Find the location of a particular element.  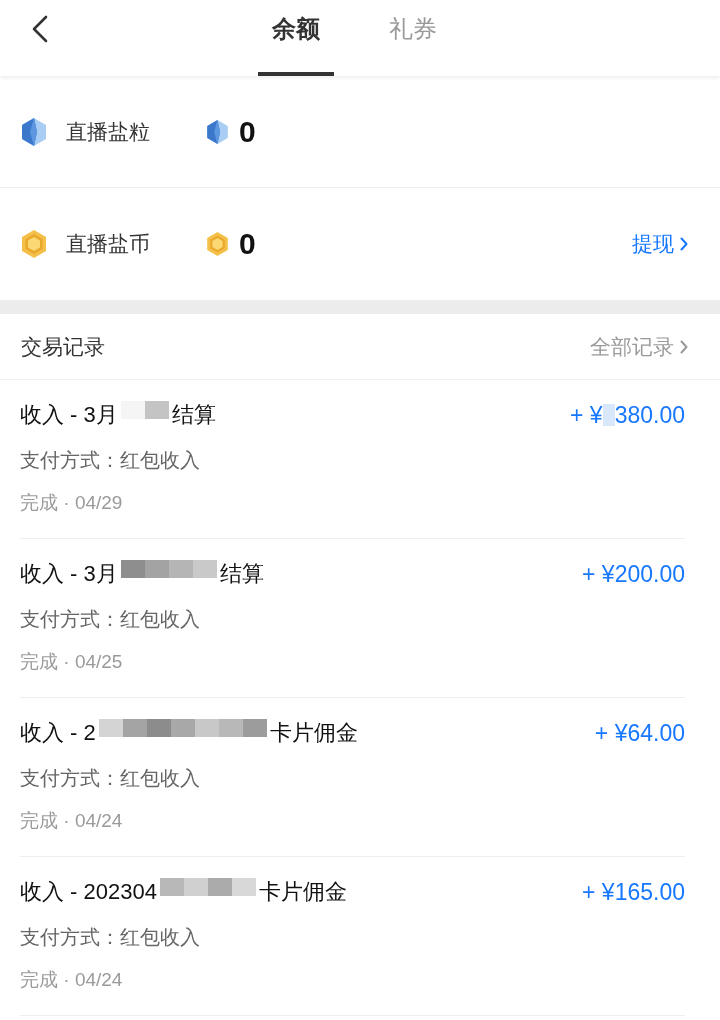

tab: 余额 is located at coordinates (296, 38).